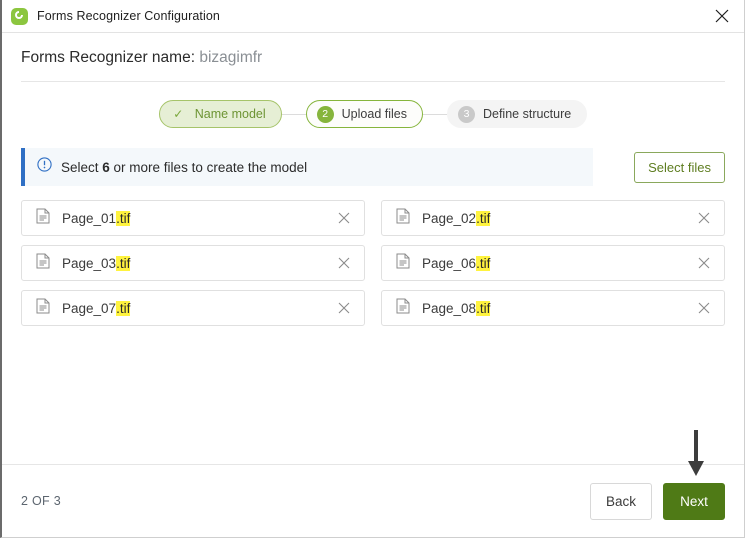 This screenshot has height=538, width=745. I want to click on file-name: Page_06.tif, so click(456, 263).